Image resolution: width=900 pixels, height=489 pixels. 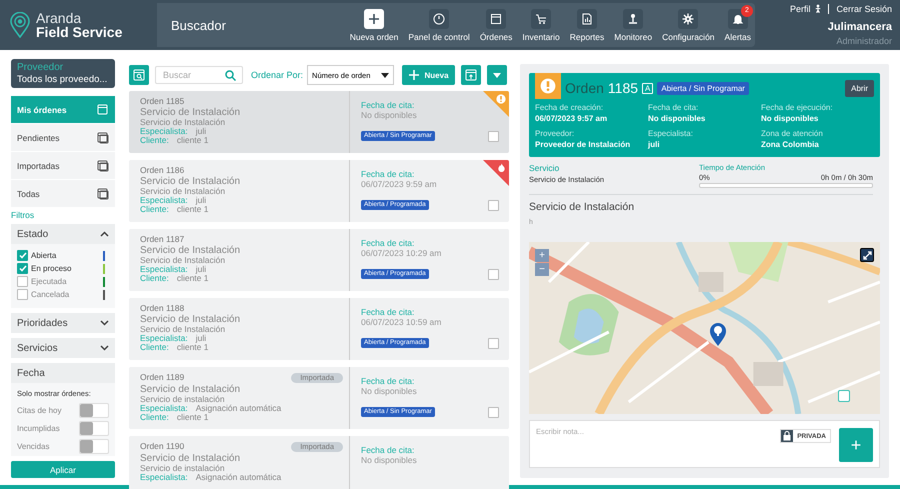 I want to click on dropdown-caret-icon, so click(x=385, y=75).